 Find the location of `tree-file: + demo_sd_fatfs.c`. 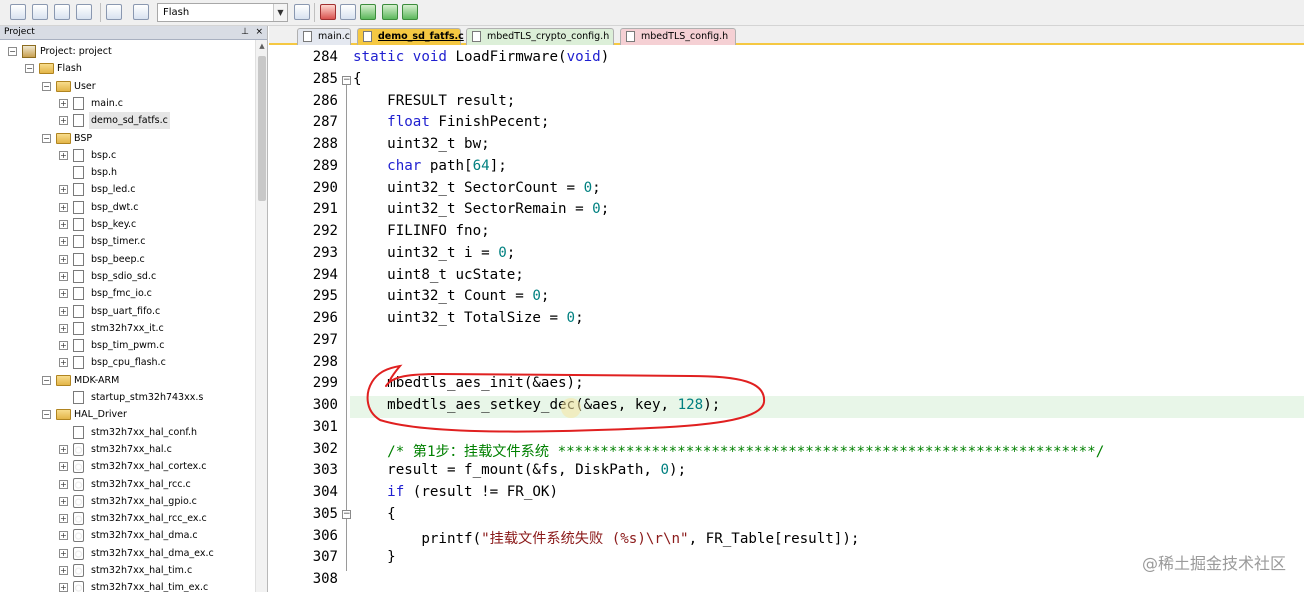

tree-file: + demo_sd_fatfs.c is located at coordinates (128, 121).